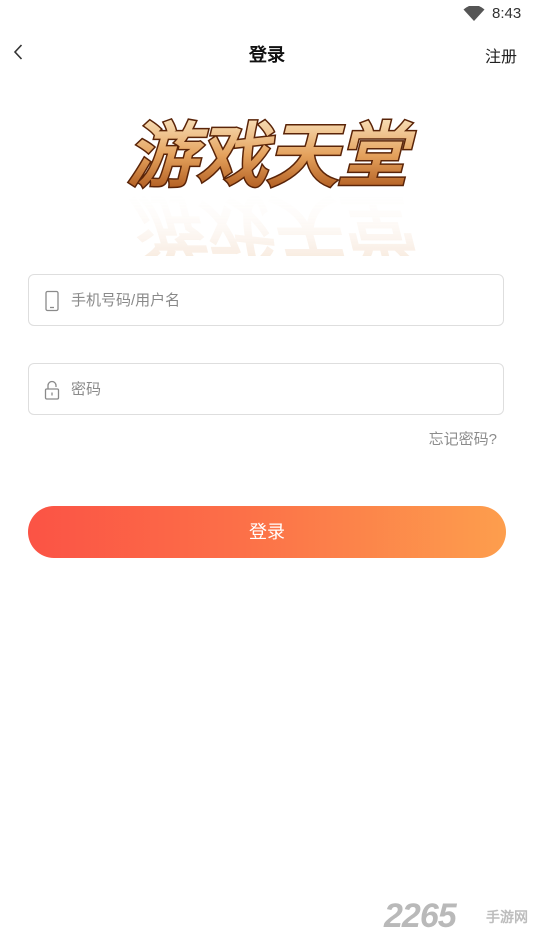 This screenshot has height=949, width=534. Describe the element at coordinates (52, 390) in the screenshot. I see `lock-icon` at that location.